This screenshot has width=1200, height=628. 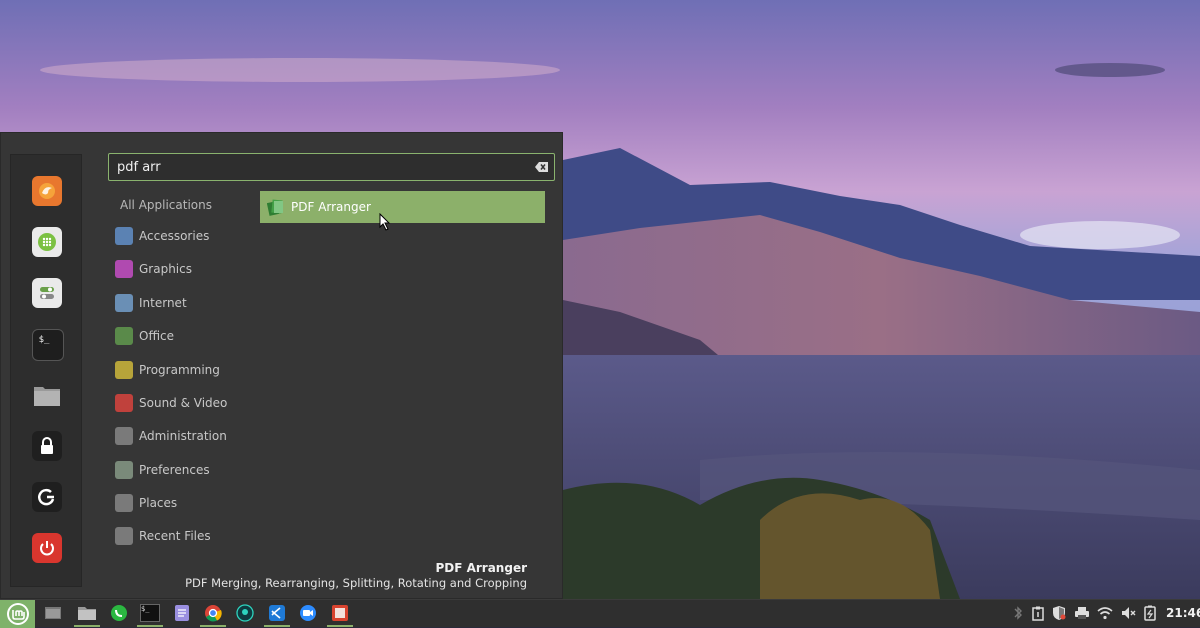 I want to click on bluetooth-icon, so click(x=1018, y=613).